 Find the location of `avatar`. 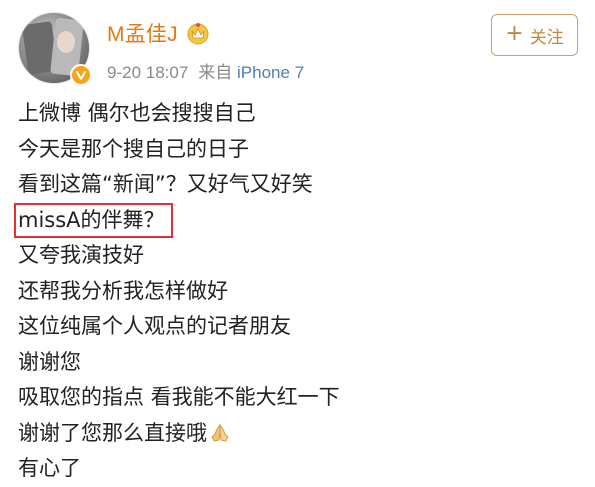

avatar is located at coordinates (55, 49).